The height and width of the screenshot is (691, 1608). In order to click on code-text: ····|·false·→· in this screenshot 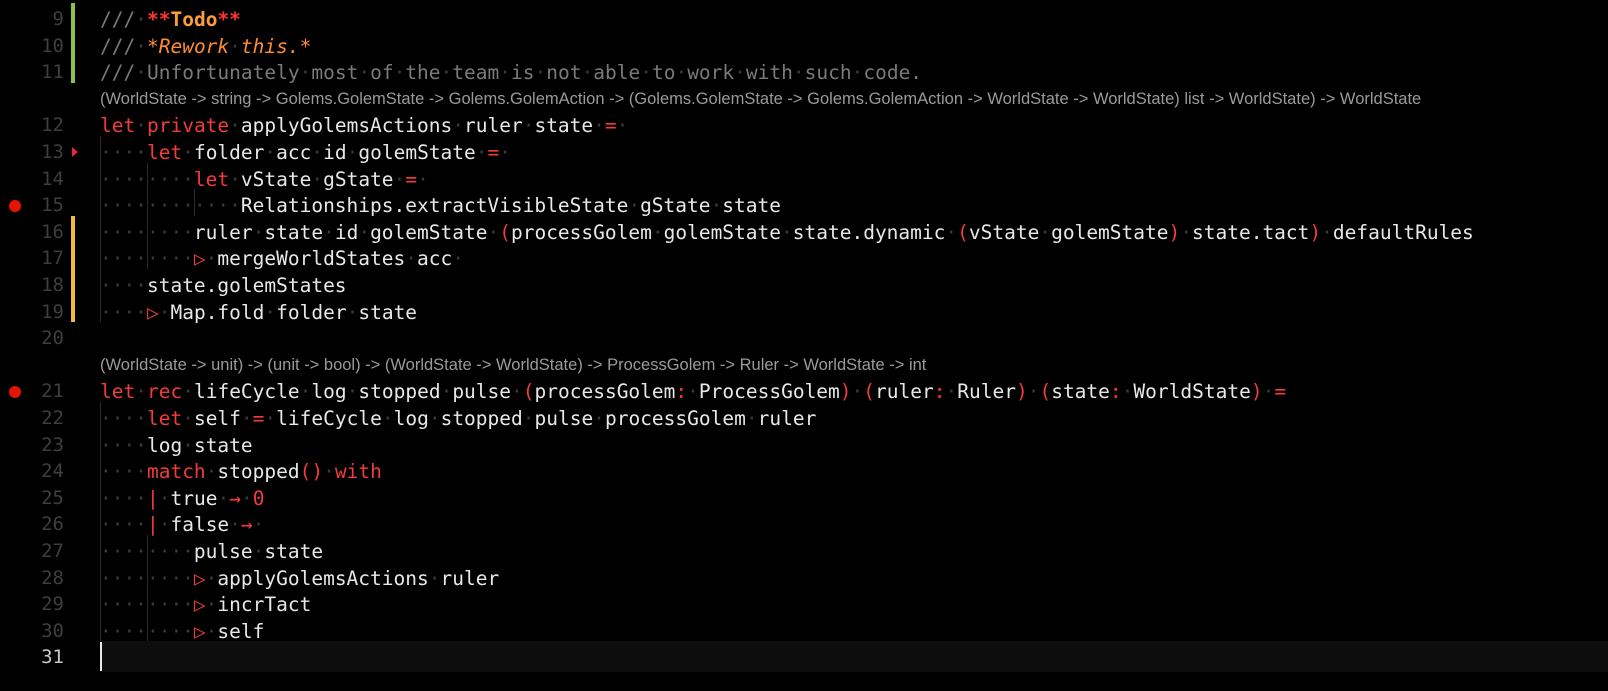, I will do `click(182, 524)`.